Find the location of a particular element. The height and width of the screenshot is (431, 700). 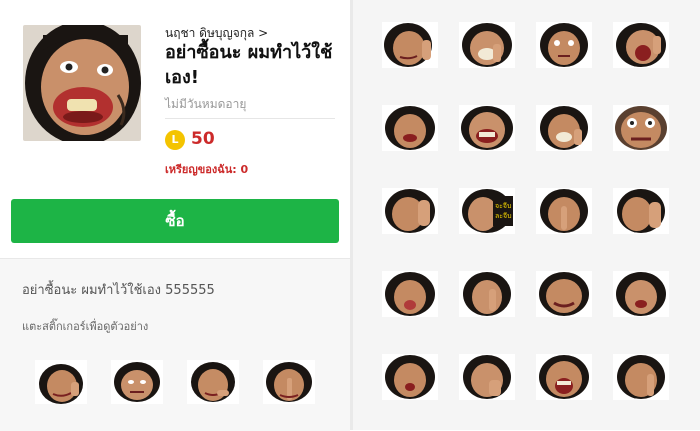

sticker-caption: ละจีบ is located at coordinates (503, 216).